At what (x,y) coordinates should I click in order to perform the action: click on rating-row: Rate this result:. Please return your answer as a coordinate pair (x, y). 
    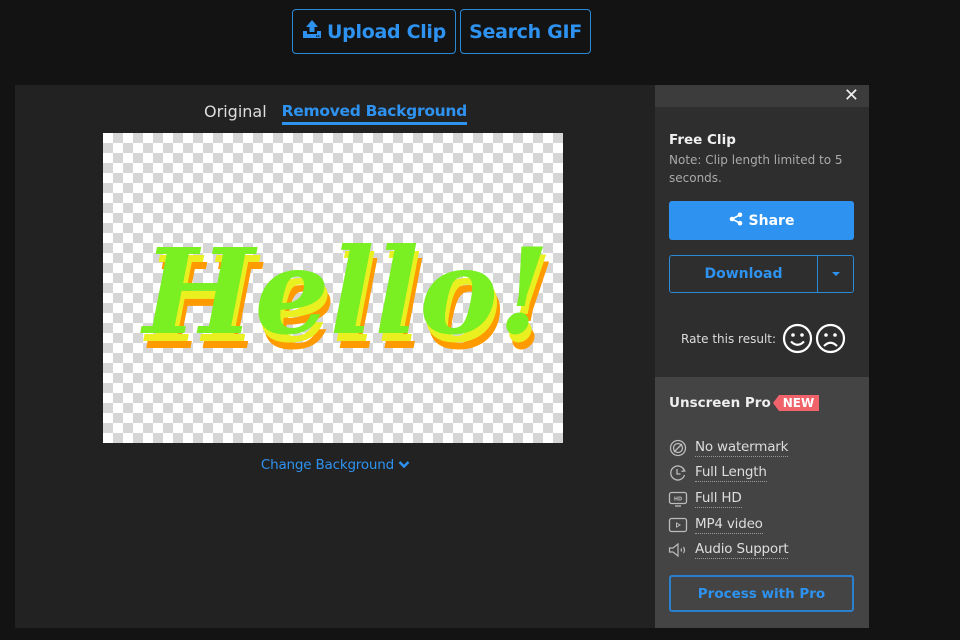
    Looking at the image, I should click on (763, 338).